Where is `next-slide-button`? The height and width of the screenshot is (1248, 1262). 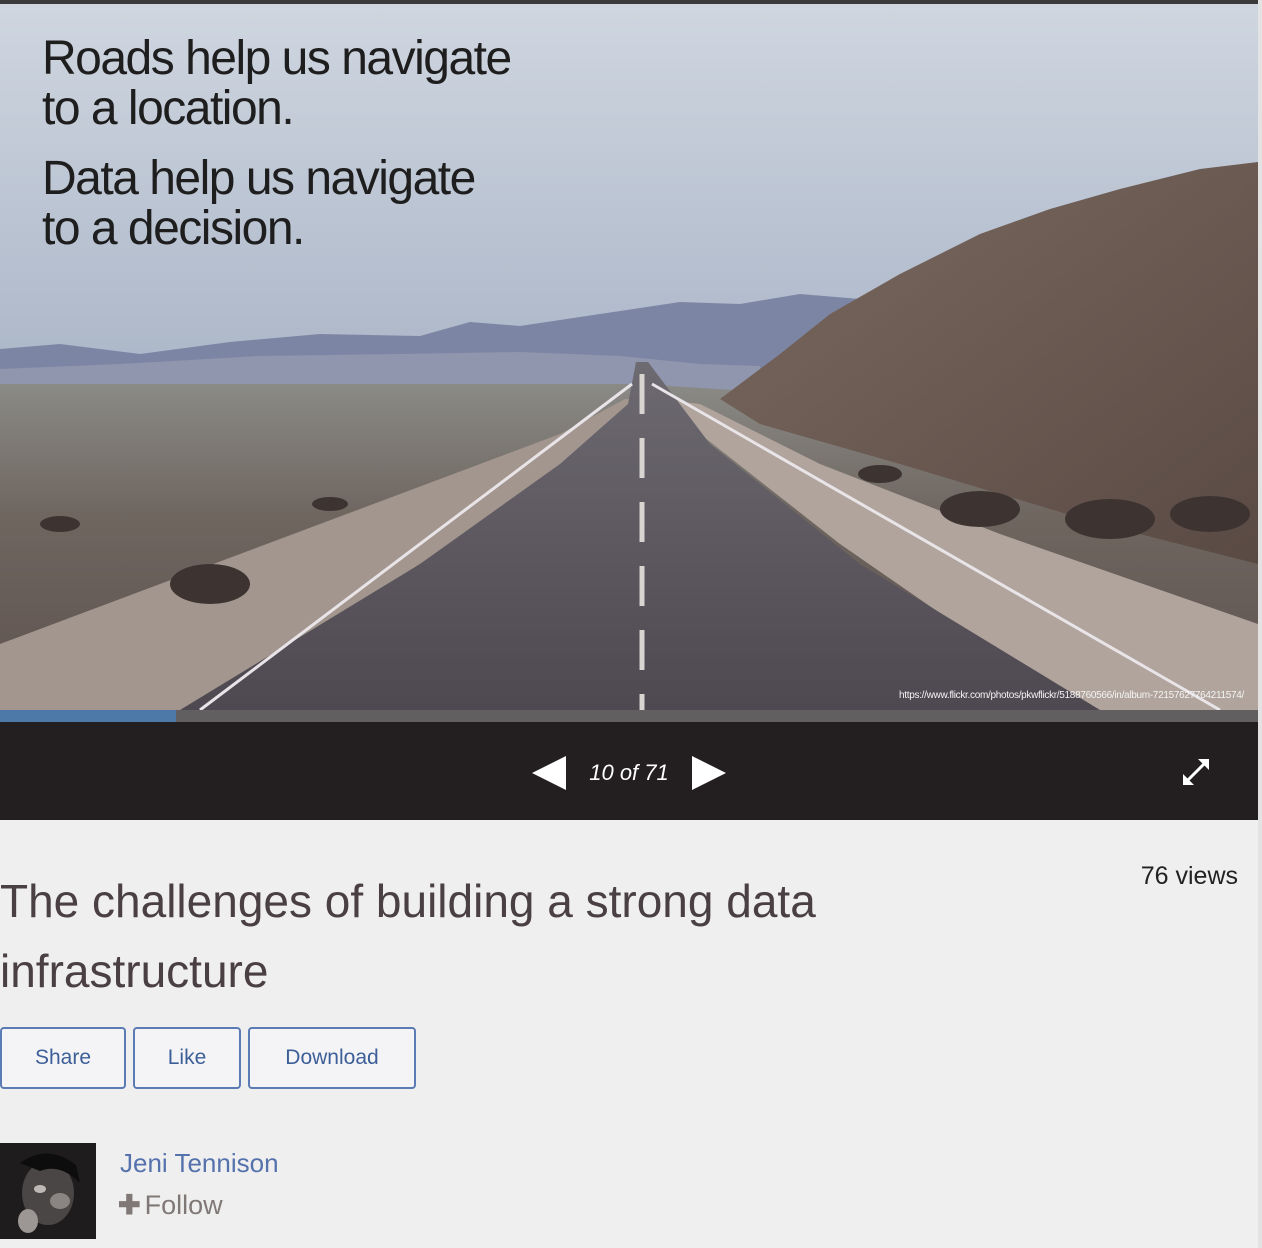 next-slide-button is located at coordinates (709, 773).